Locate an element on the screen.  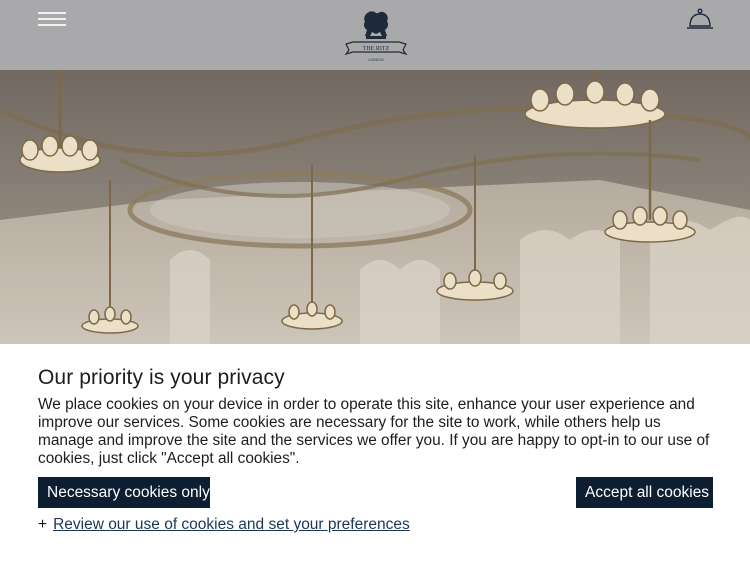
ritz-logo: THE RITZ LONDON is located at coordinates (376, 36).